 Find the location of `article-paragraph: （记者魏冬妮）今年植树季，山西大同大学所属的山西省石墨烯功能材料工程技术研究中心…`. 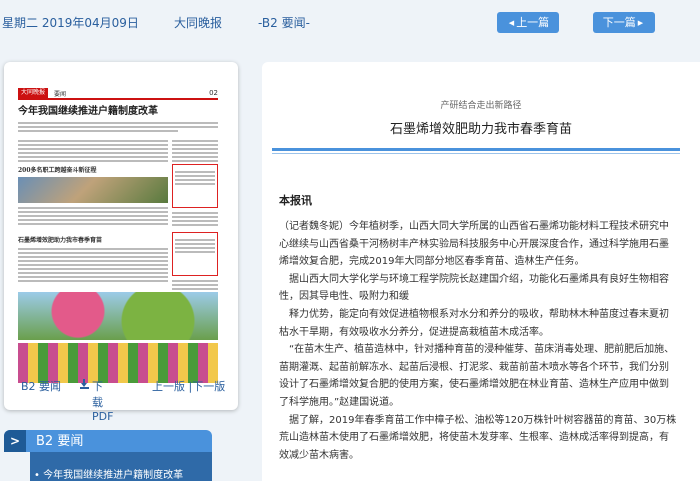

article-paragraph: （记者魏冬妮）今年植树季，山西大同大学所属的山西省石墨烯功能材料工程技术研究中心… is located at coordinates (474, 244).